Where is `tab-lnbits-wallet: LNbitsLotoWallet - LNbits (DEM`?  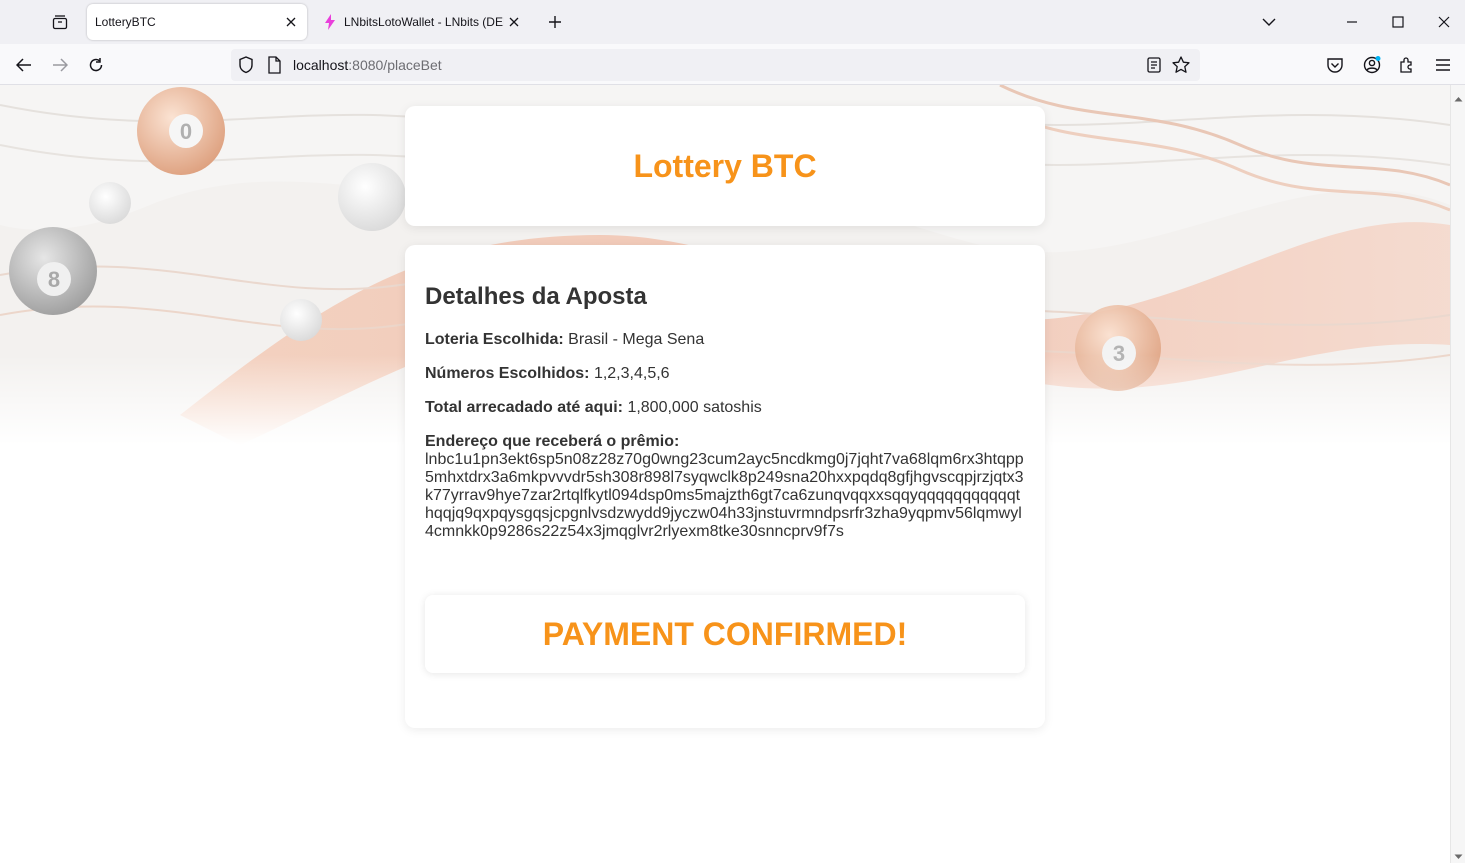
tab-lnbits-wallet: LNbitsLotoWallet - LNbits (DEM is located at coordinates (423, 22).